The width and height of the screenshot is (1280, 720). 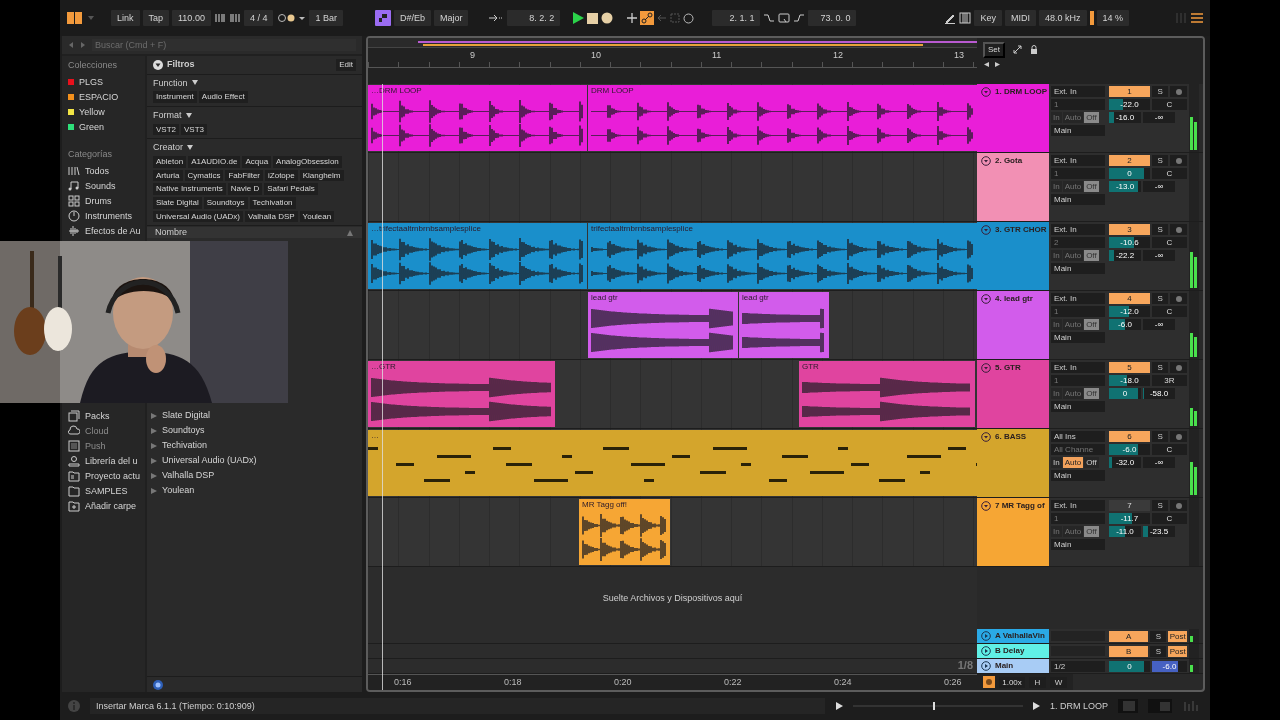 I want to click on help-icon, so click(x=158, y=684).